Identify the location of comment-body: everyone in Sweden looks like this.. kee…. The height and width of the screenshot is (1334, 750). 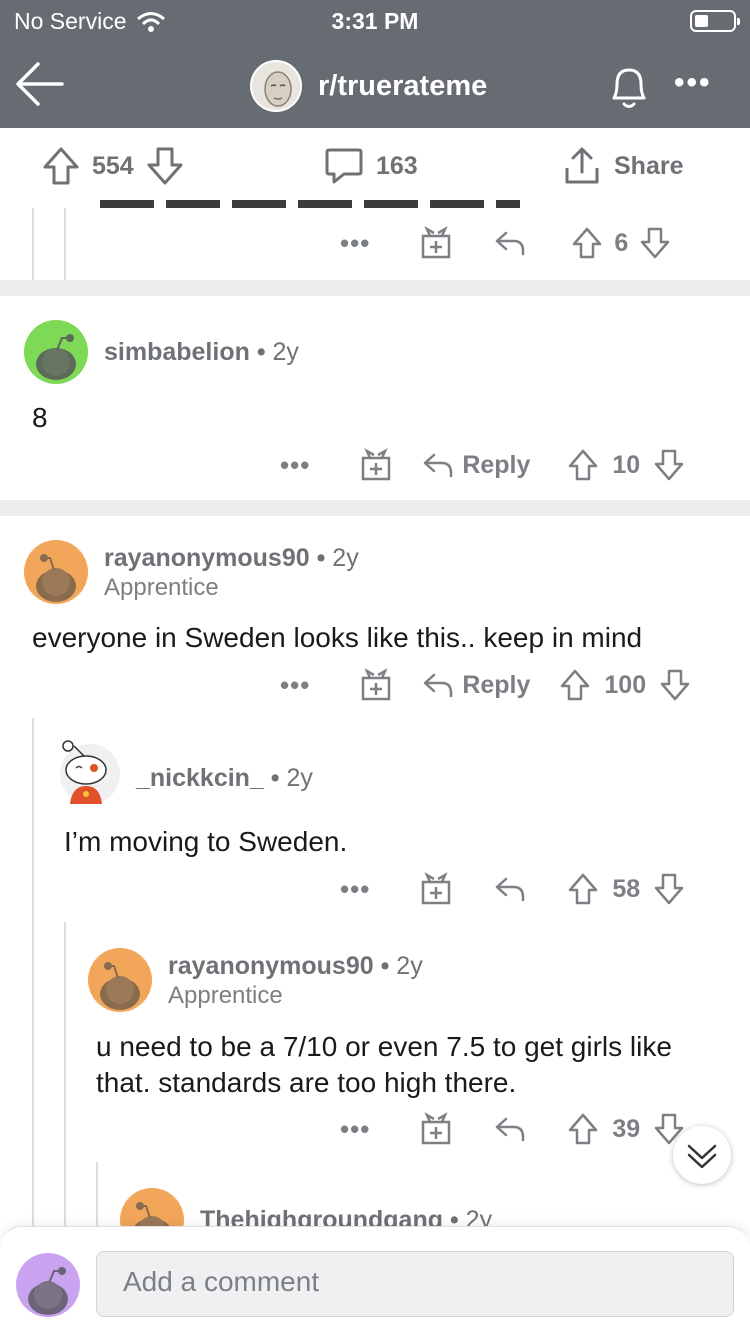
(337, 637).